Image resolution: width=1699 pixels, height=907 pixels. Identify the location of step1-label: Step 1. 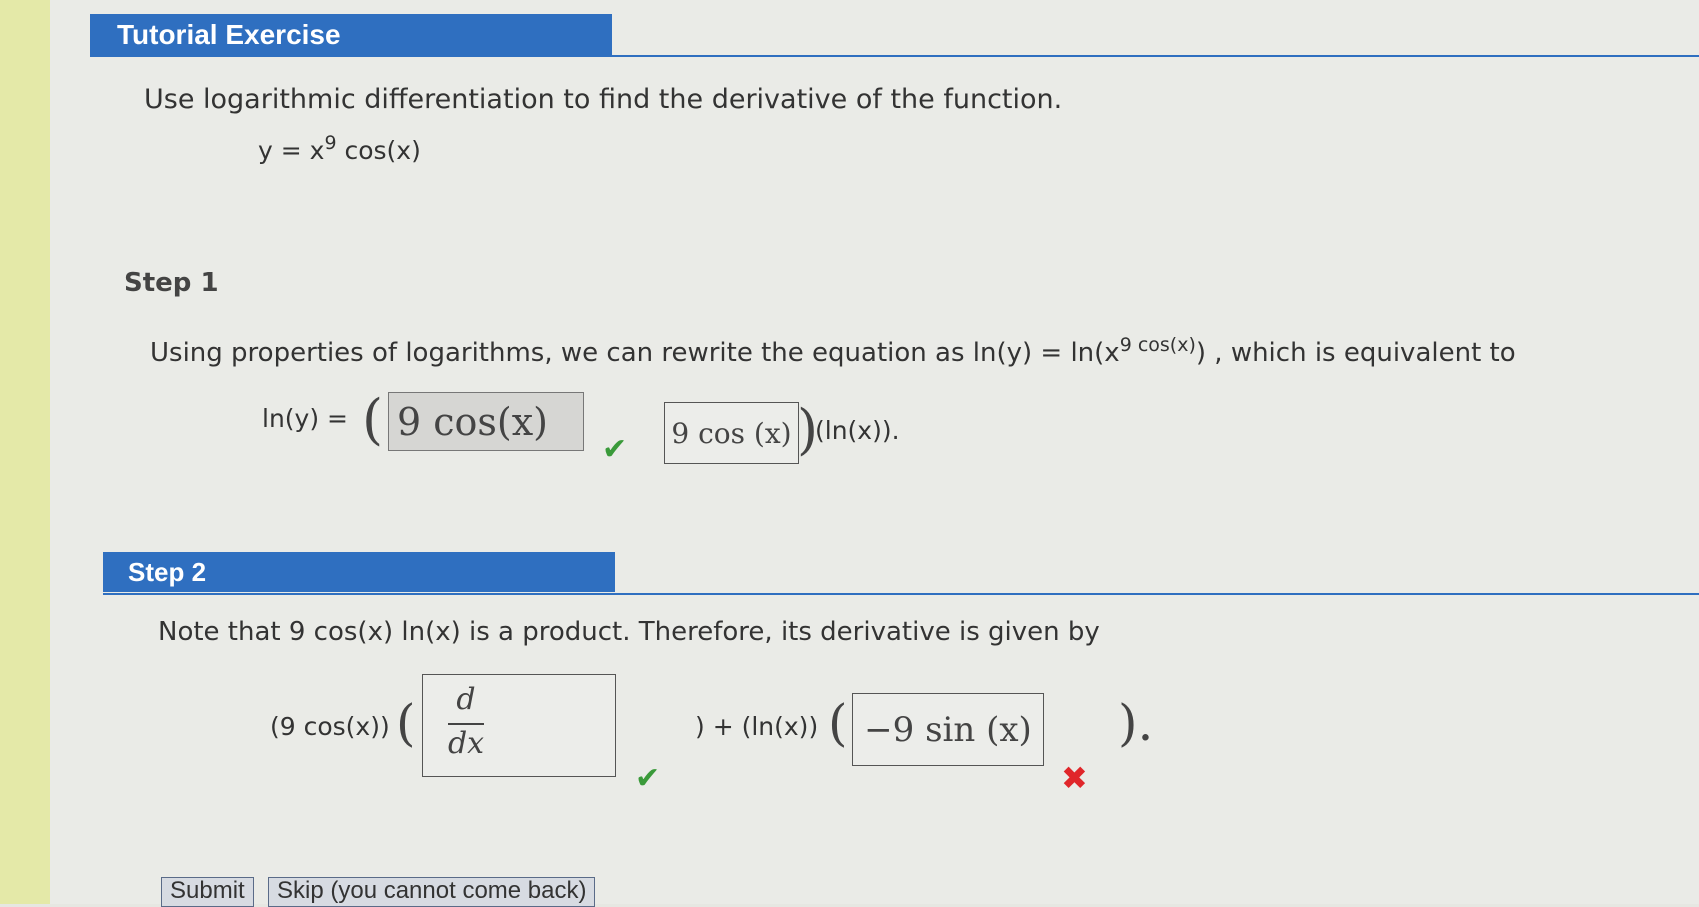
(171, 283).